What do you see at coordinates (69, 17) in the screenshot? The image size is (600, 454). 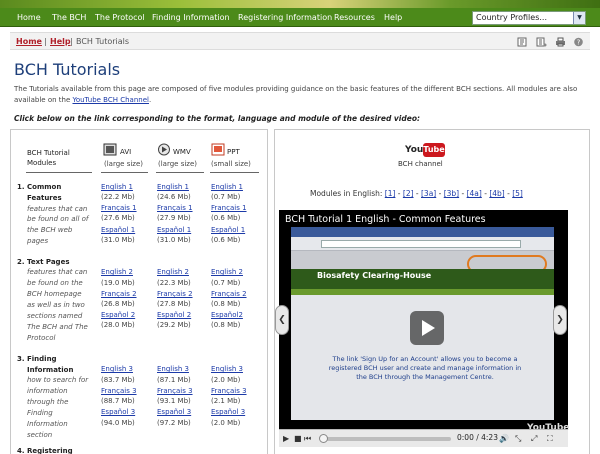 I see `nav-the-bch: The BCH` at bounding box center [69, 17].